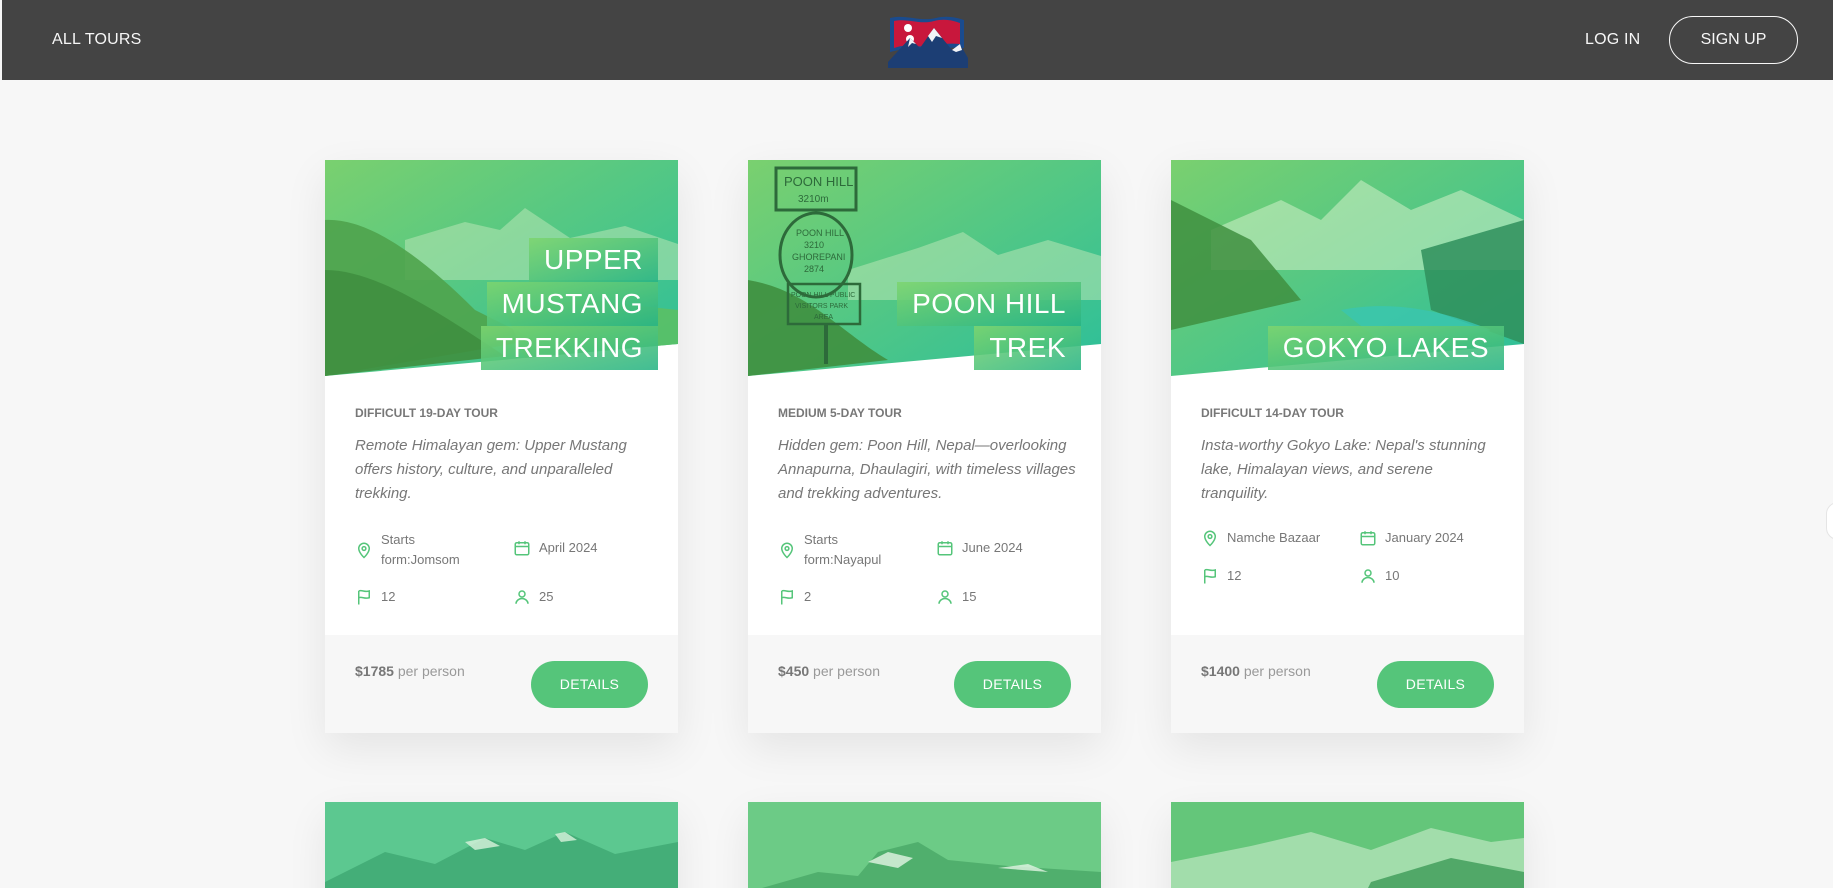 The height and width of the screenshot is (888, 1833). I want to click on price-value: $450, so click(794, 671).